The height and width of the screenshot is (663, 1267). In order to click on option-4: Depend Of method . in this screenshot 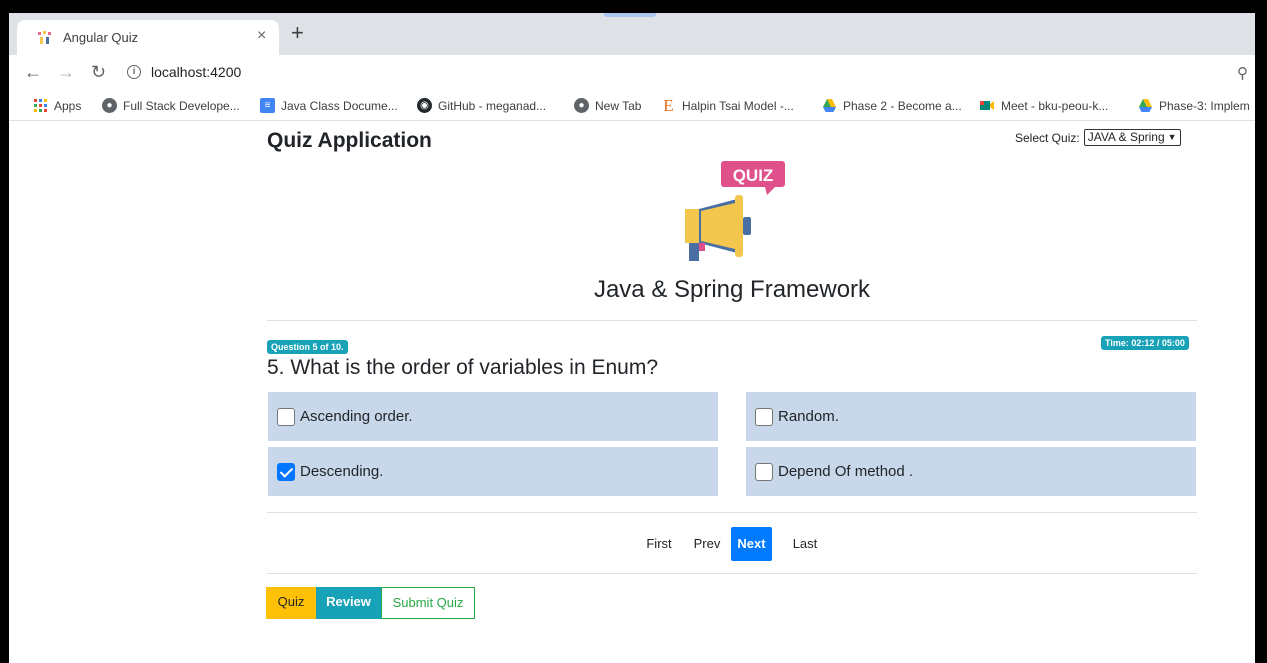, I will do `click(971, 471)`.